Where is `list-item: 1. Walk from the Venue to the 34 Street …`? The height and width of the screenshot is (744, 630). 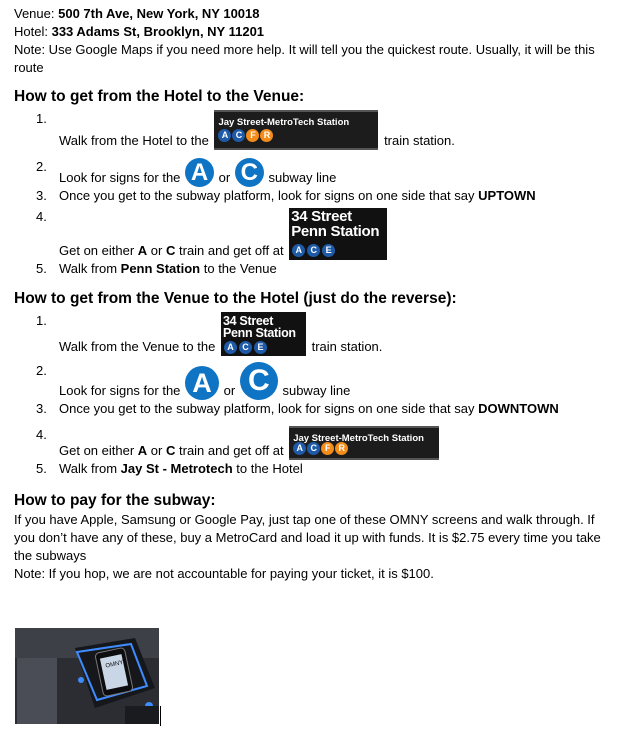 list-item: 1. Walk from the Venue to the 34 Street … is located at coordinates (209, 334).